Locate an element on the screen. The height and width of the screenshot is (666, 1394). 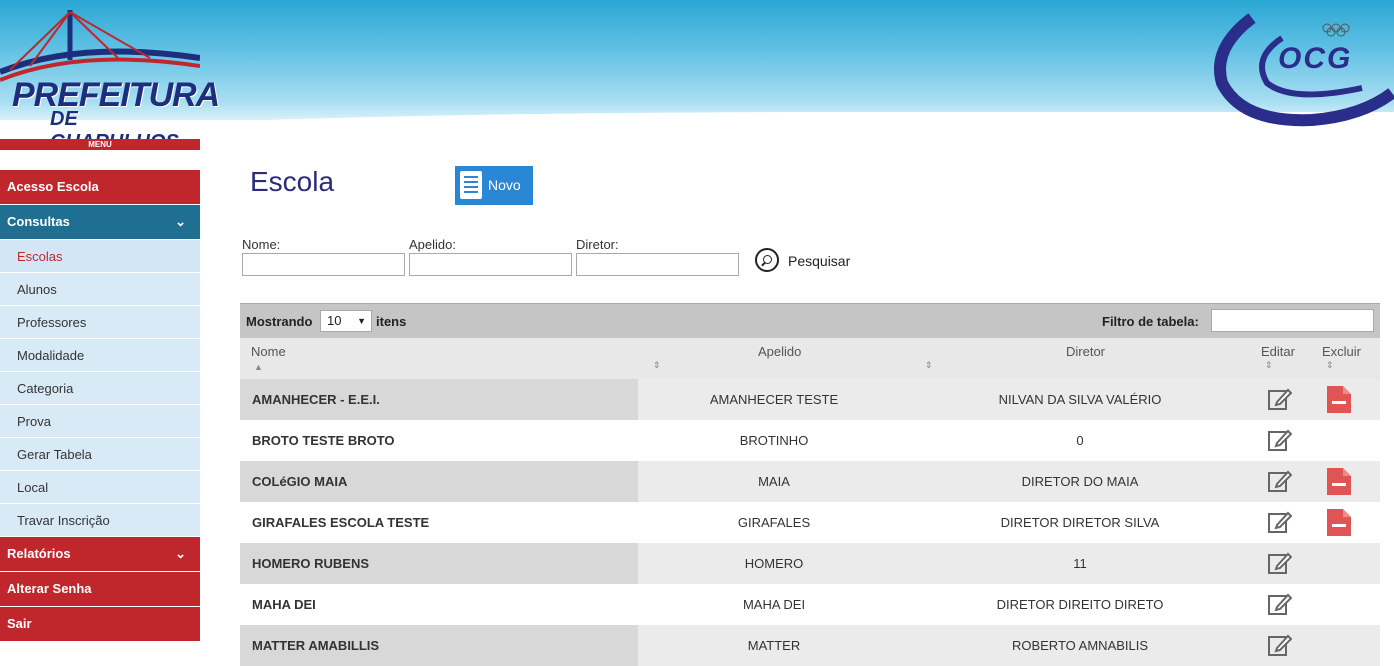
cell-apelido: MATTER is located at coordinates (774, 645).